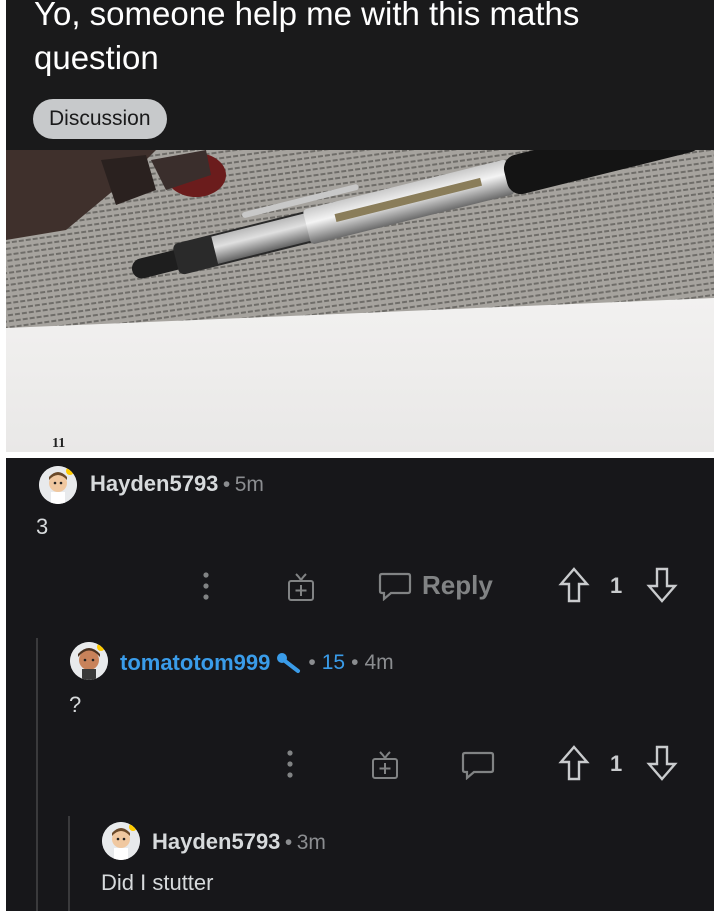 The image size is (720, 911). I want to click on comment-meta: Hayden5793 • 3m, so click(239, 842).